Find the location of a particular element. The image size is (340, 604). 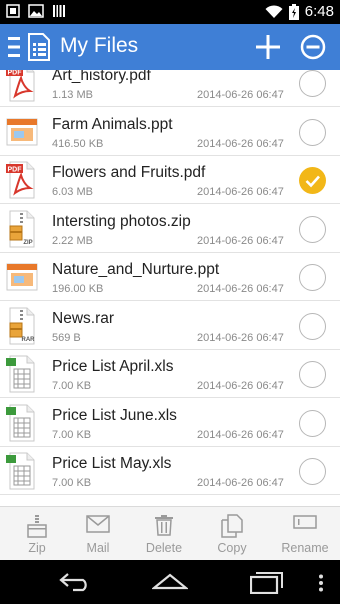

gallery-icon is located at coordinates (36, 11).